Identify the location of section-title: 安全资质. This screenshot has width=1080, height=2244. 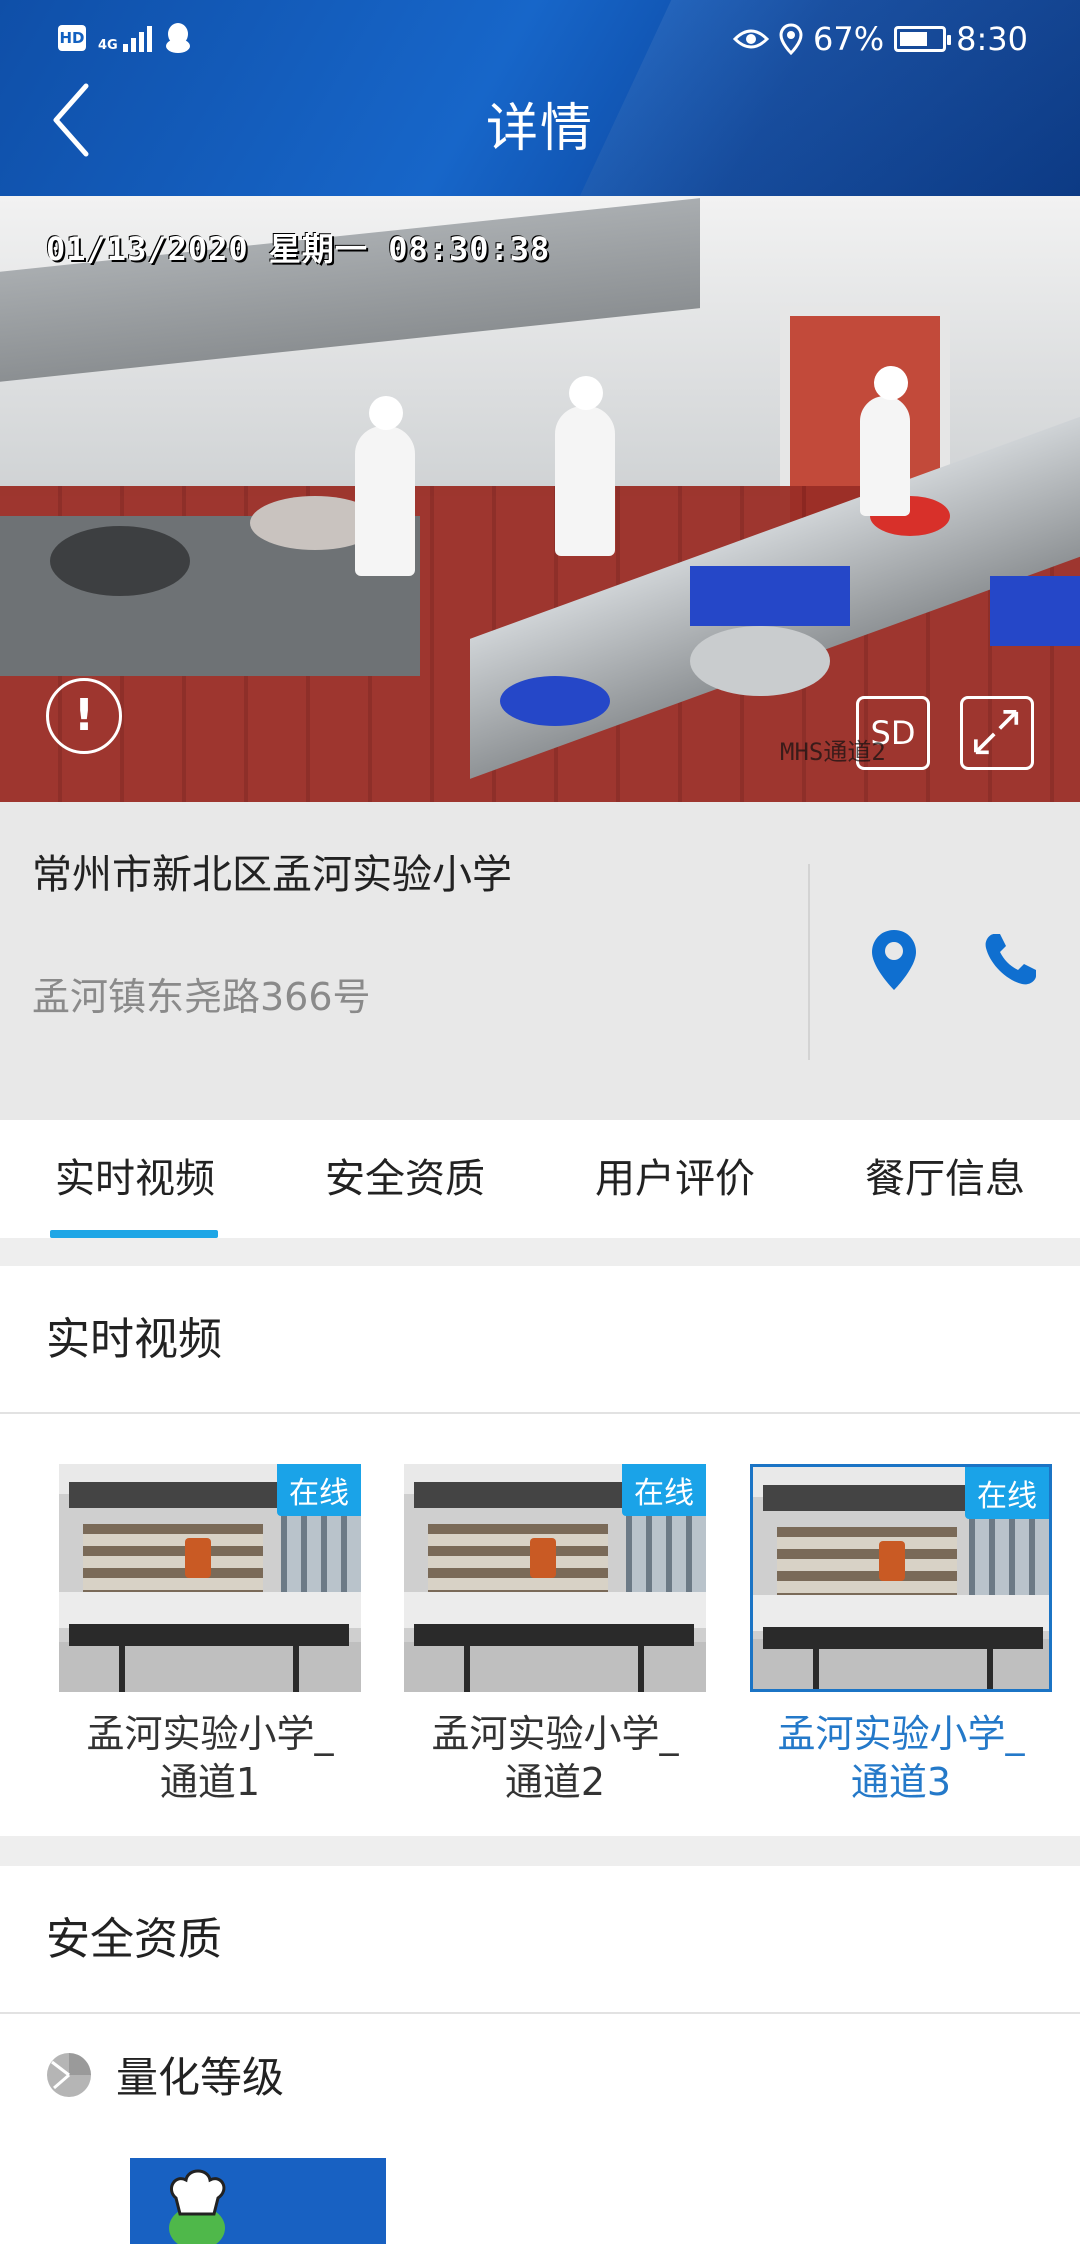
(540, 1940).